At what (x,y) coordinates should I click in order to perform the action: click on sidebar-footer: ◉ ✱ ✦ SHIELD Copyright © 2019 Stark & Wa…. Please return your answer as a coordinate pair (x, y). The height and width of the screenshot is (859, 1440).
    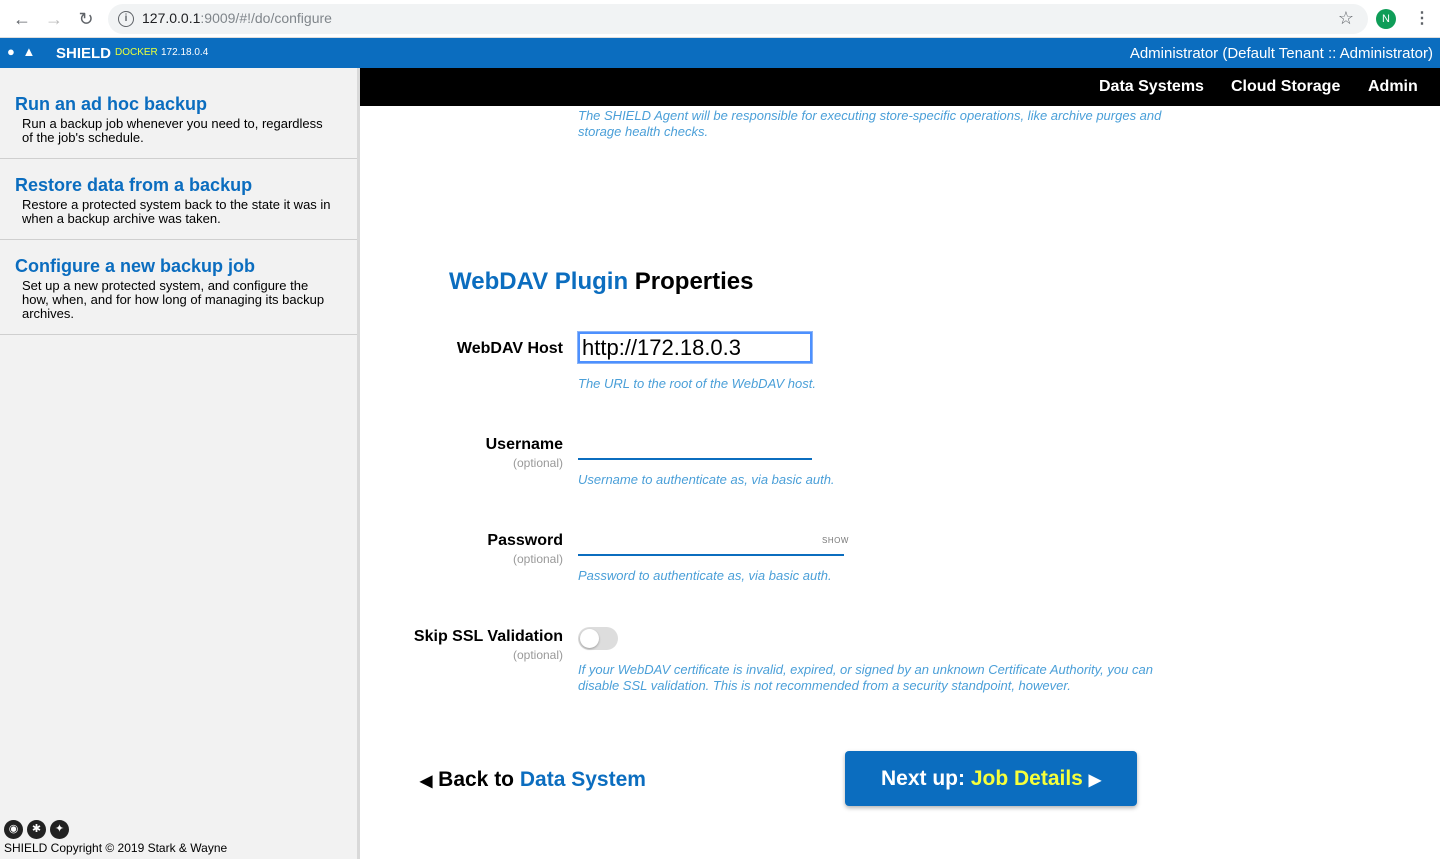
    Looking at the image, I should click on (115, 837).